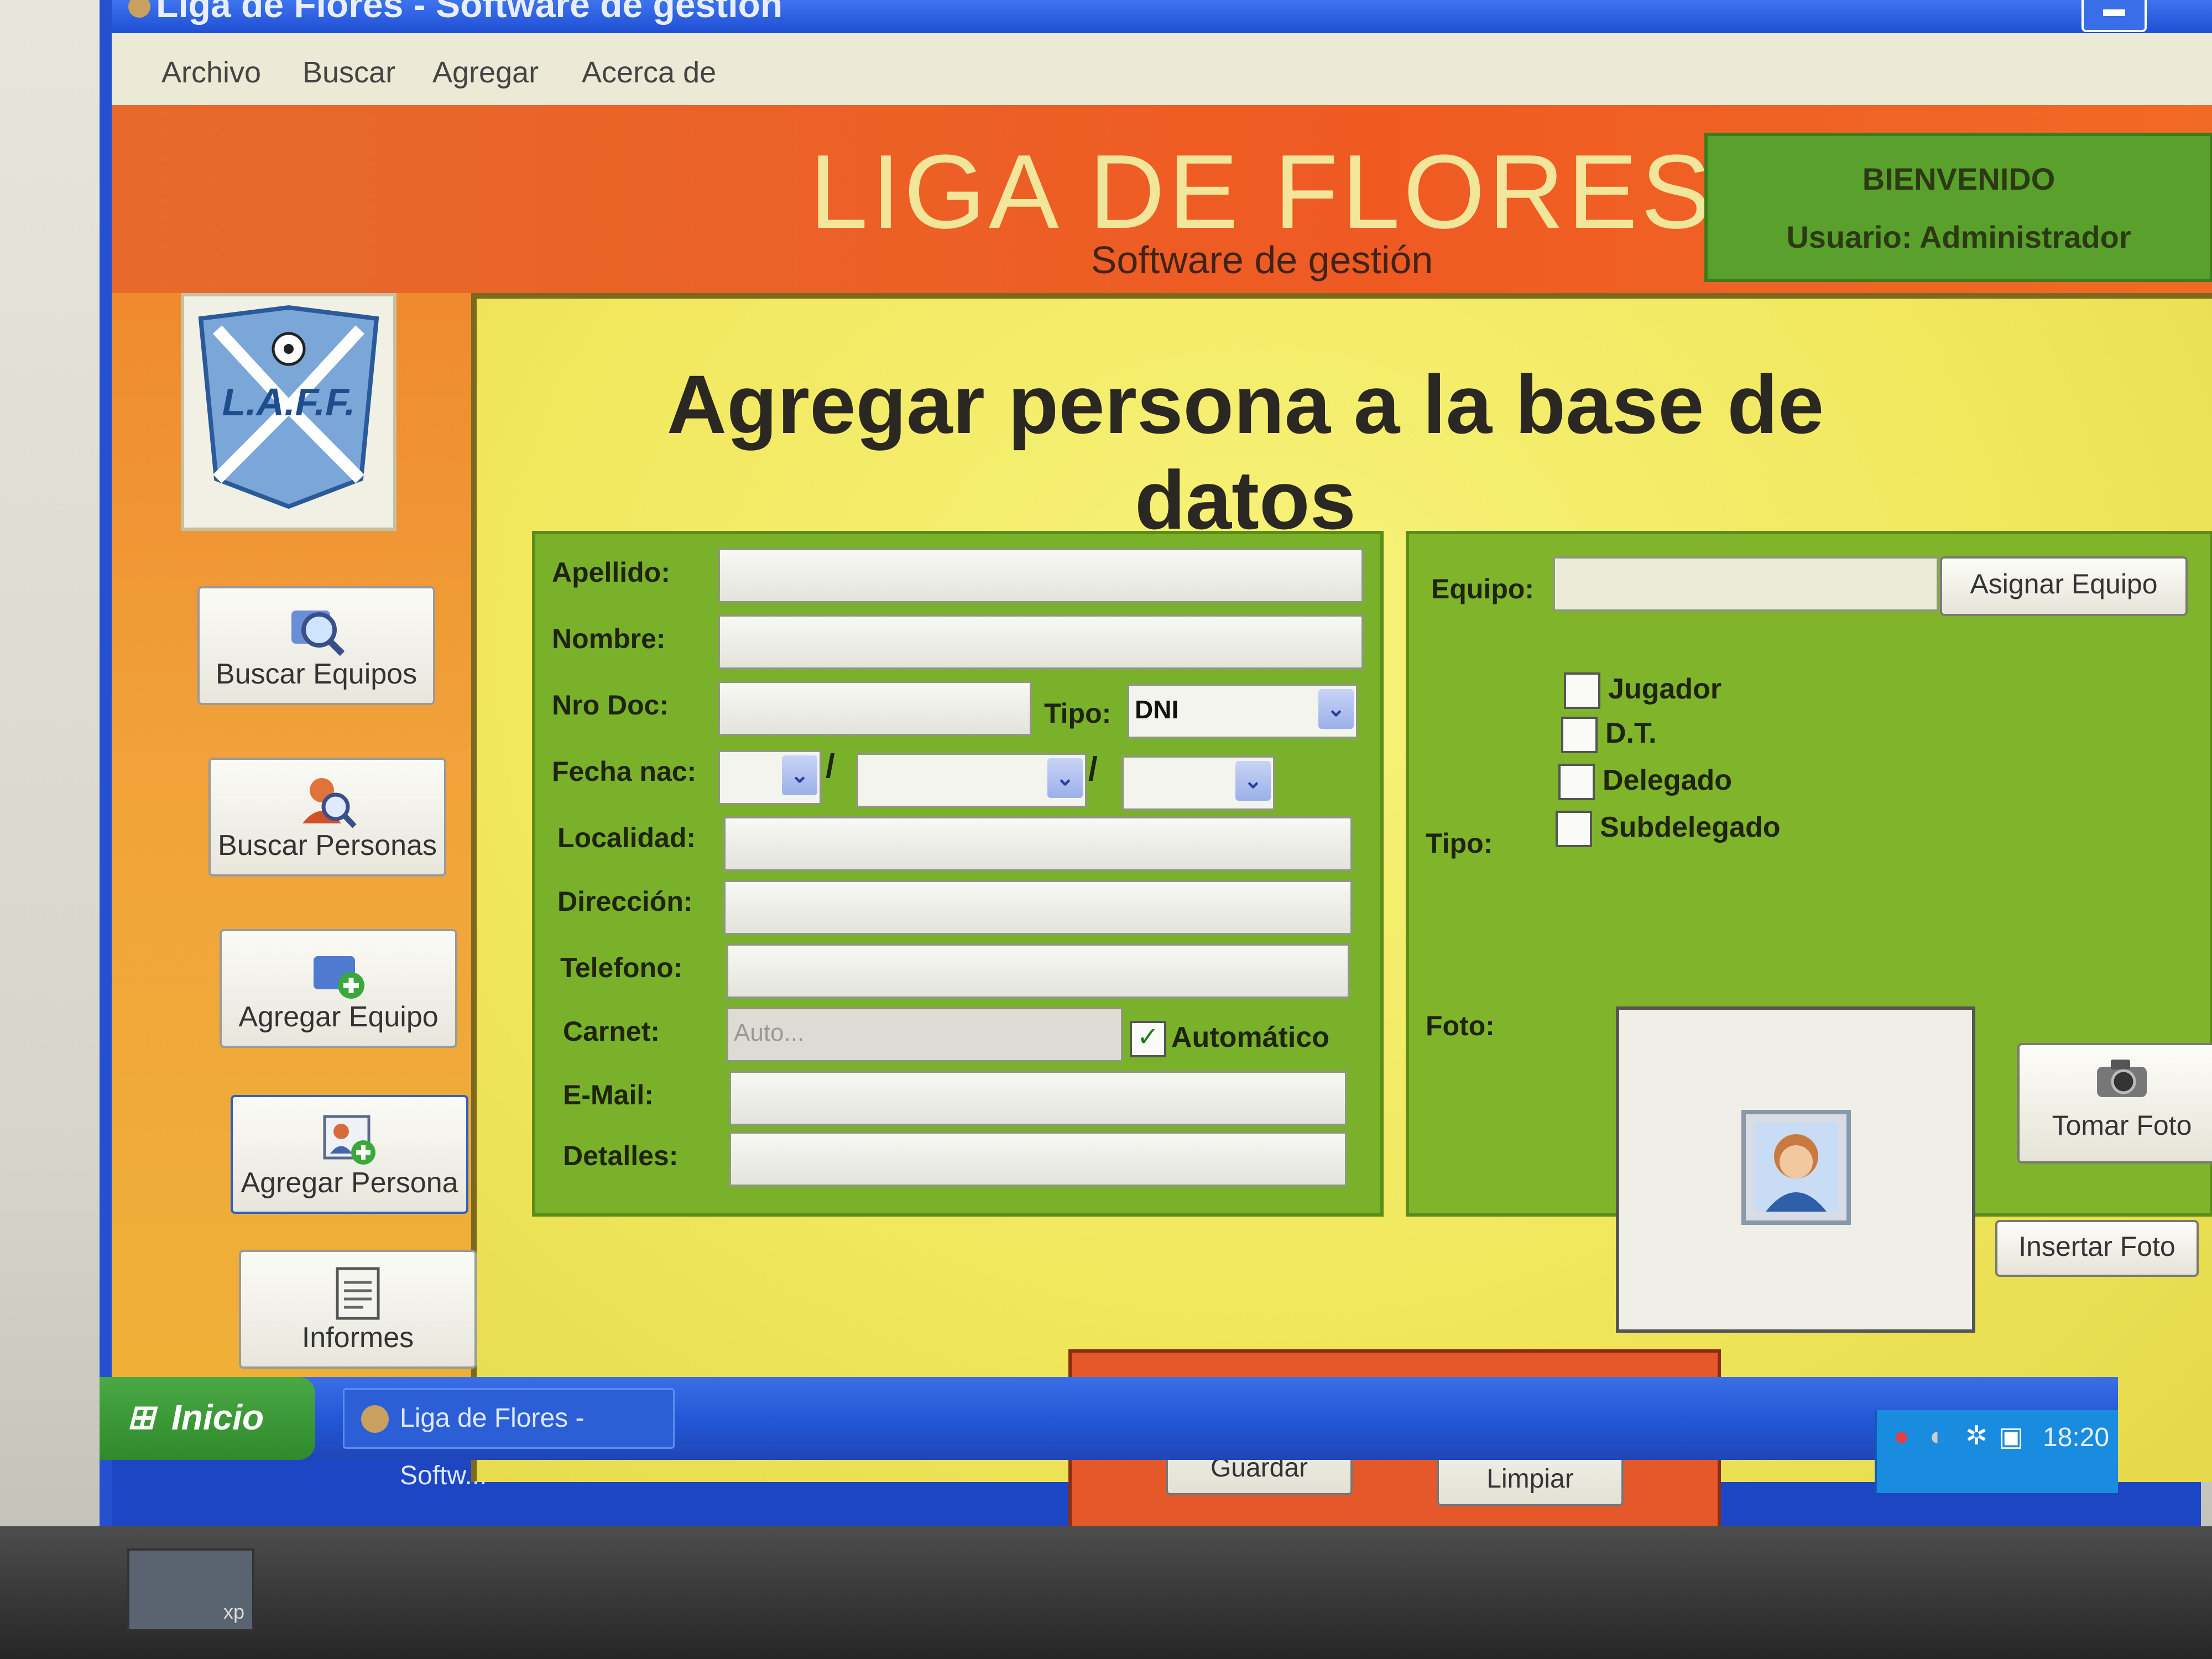 The height and width of the screenshot is (1659, 2212). Describe the element at coordinates (486, 73) in the screenshot. I see `menu-agregar: Agregar` at that location.